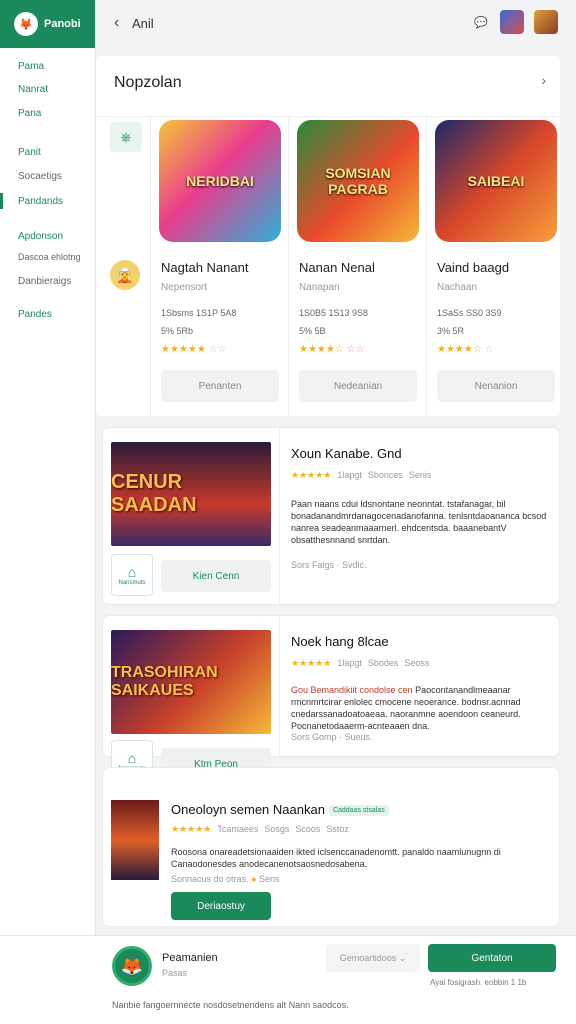  I want to click on card-action-button: Nenanion, so click(496, 386).